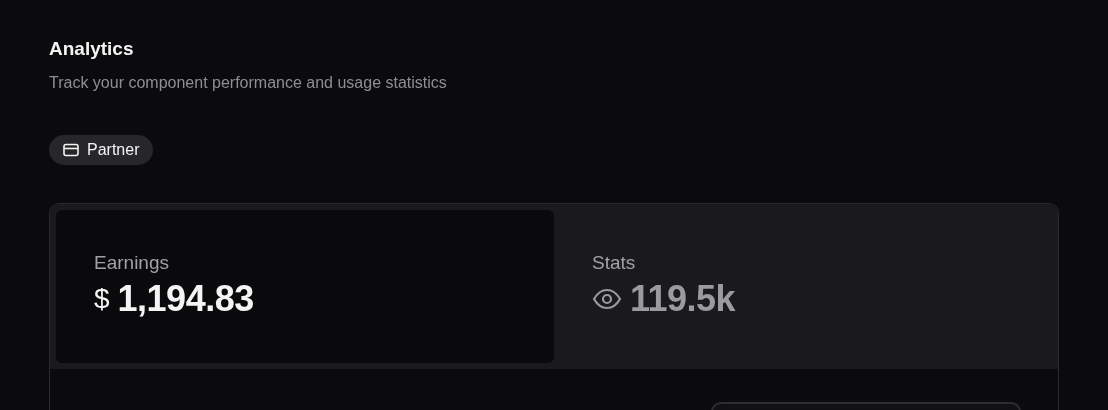 The image size is (1108, 410). What do you see at coordinates (614, 263) in the screenshot?
I see `metric-label: Stats` at bounding box center [614, 263].